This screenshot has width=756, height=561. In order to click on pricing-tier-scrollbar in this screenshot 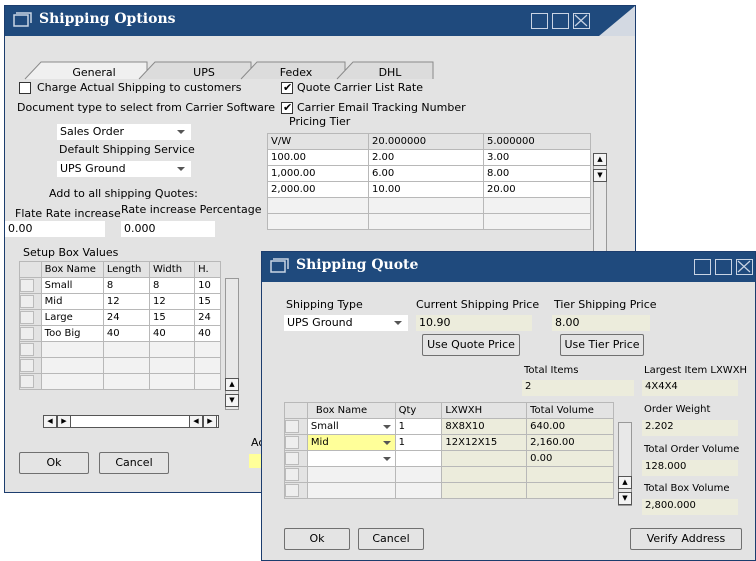, I will do `click(600, 203)`.